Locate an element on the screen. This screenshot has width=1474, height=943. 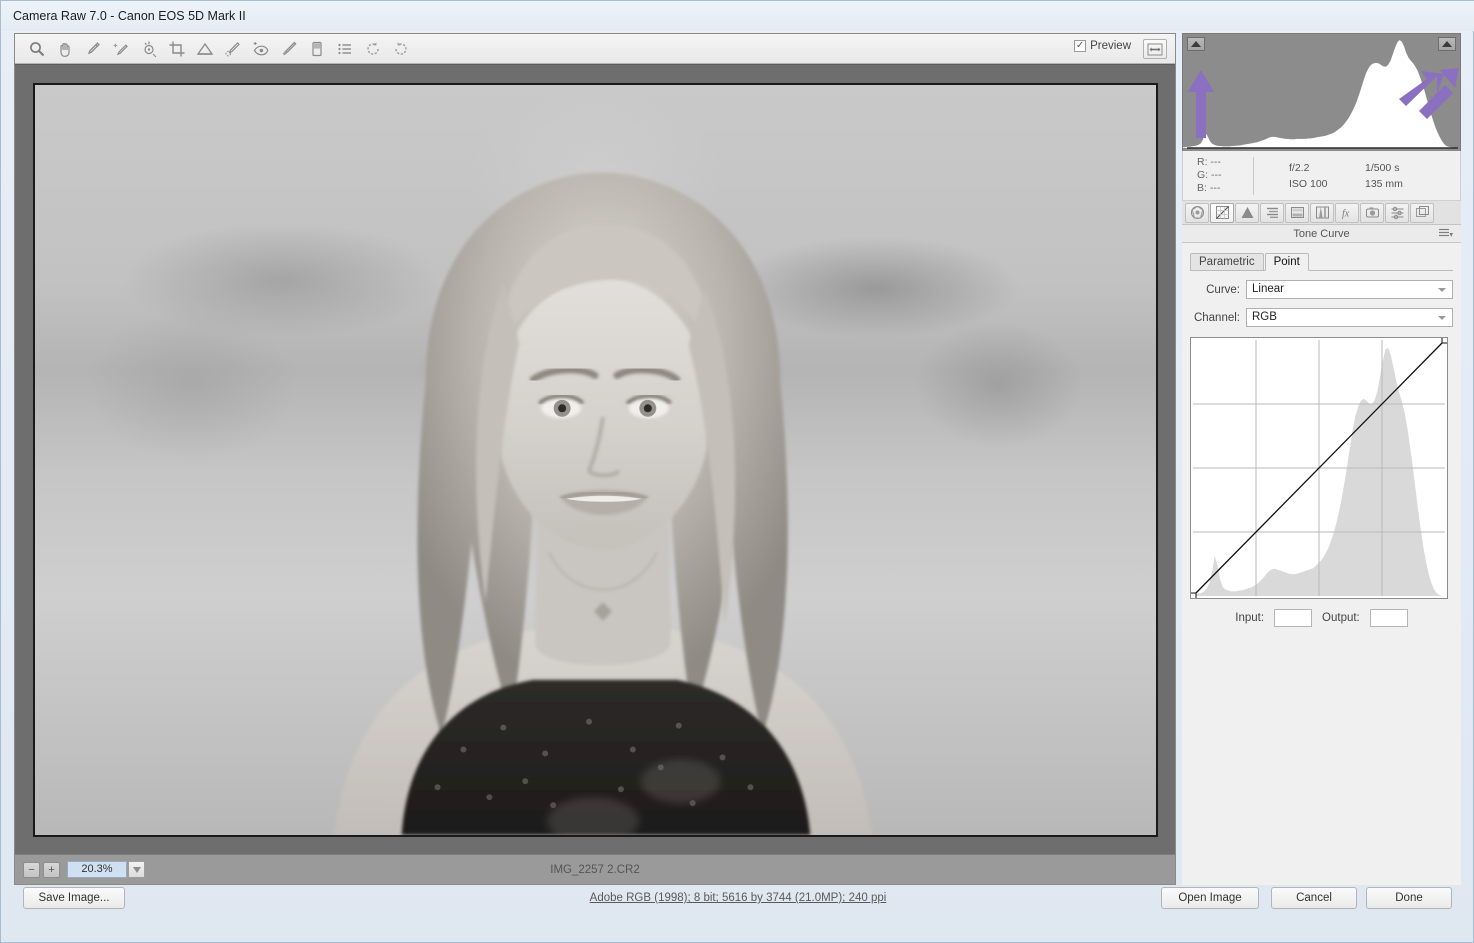
panel-title-bar: Tone Curve is located at coordinates (1321, 234).